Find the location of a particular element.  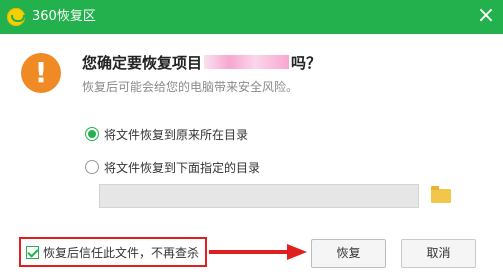

folder-icon is located at coordinates (441, 194).